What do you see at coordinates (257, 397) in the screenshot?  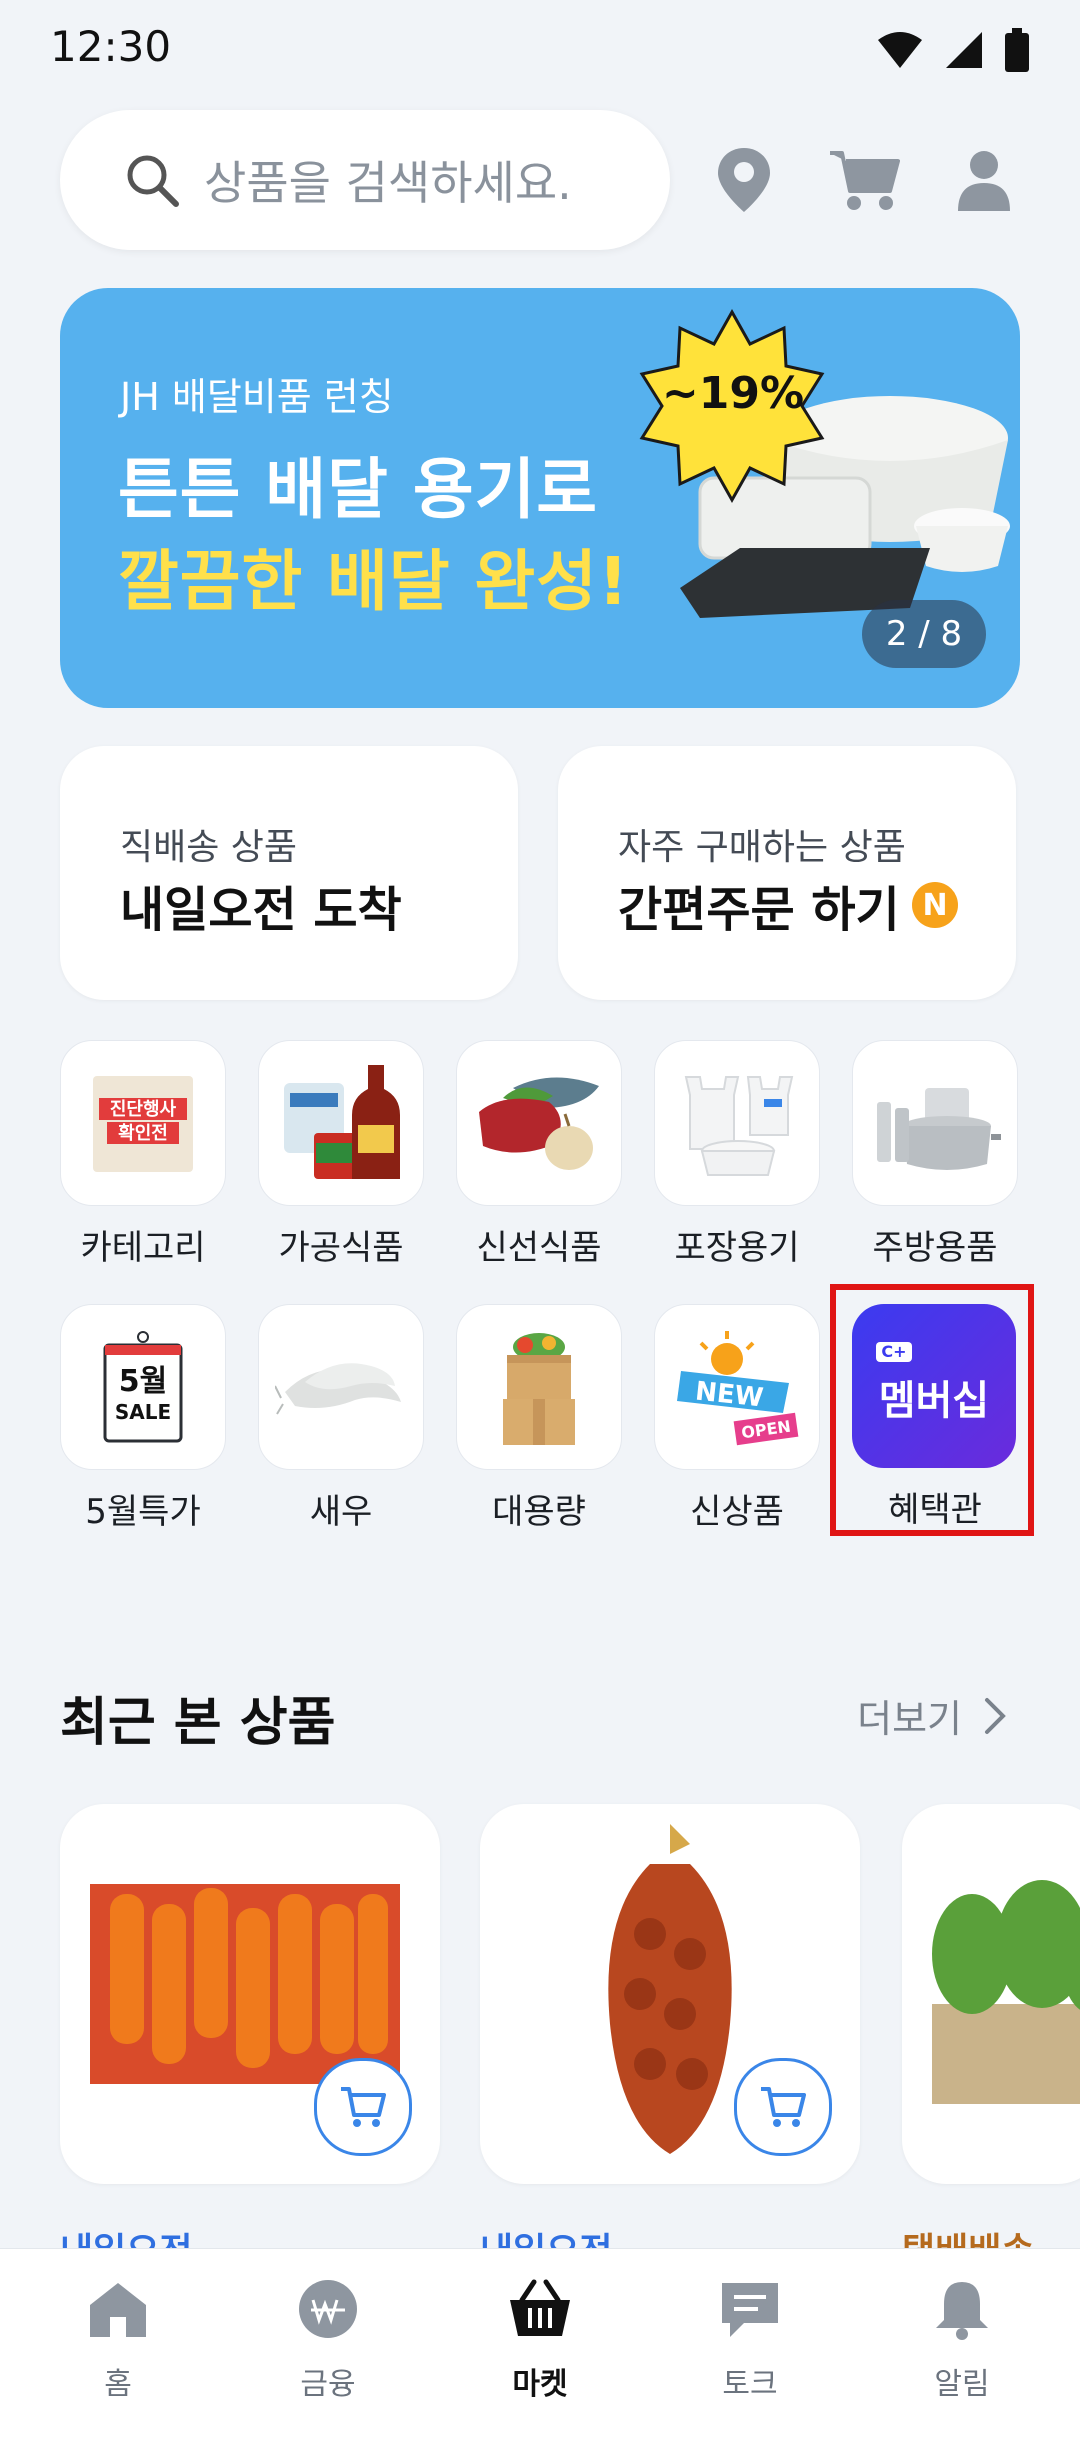 I see `banner-subtitle: JH 배달비품 런칭` at bounding box center [257, 397].